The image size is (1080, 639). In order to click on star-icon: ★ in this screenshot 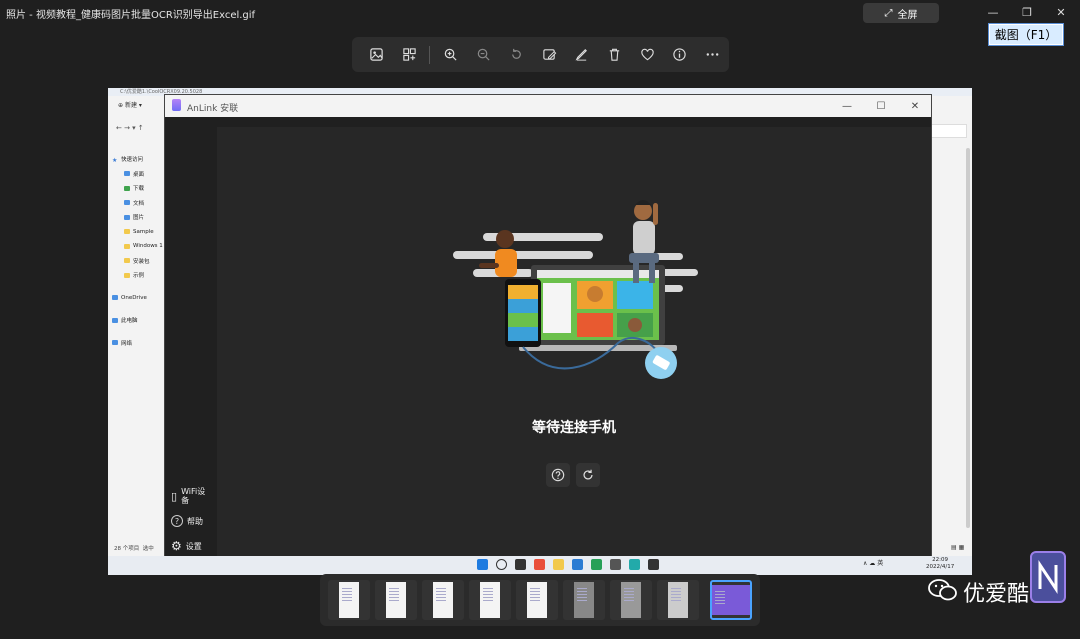, I will do `click(115, 160)`.